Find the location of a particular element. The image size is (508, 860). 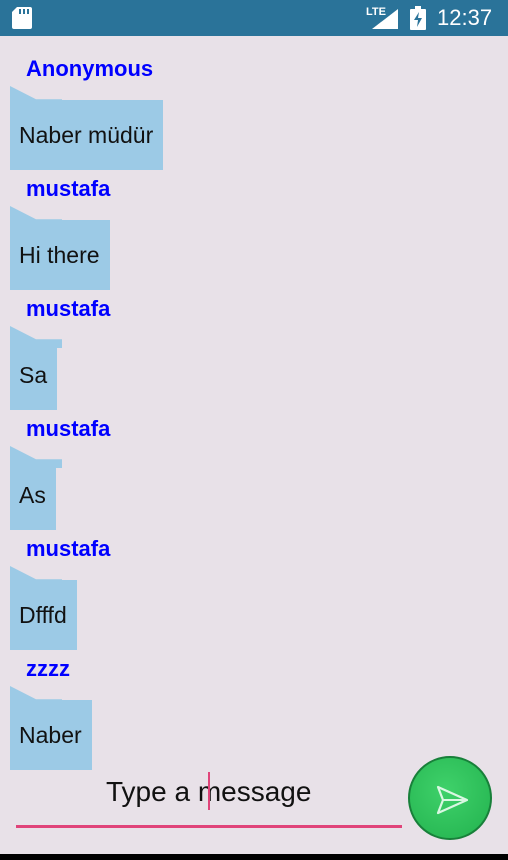

send-button is located at coordinates (450, 798).